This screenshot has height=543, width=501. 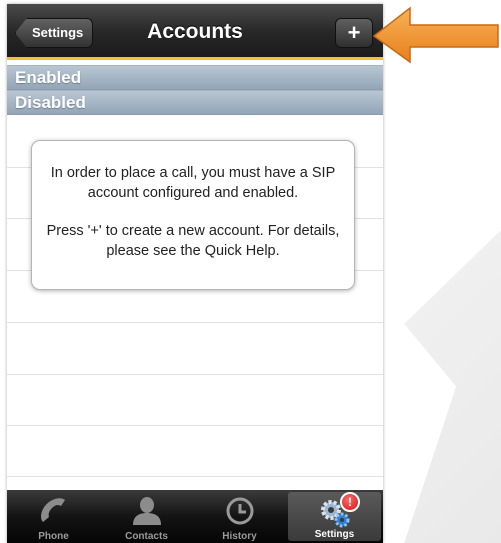 What do you see at coordinates (452, 386) in the screenshot?
I see `background-watermark` at bounding box center [452, 386].